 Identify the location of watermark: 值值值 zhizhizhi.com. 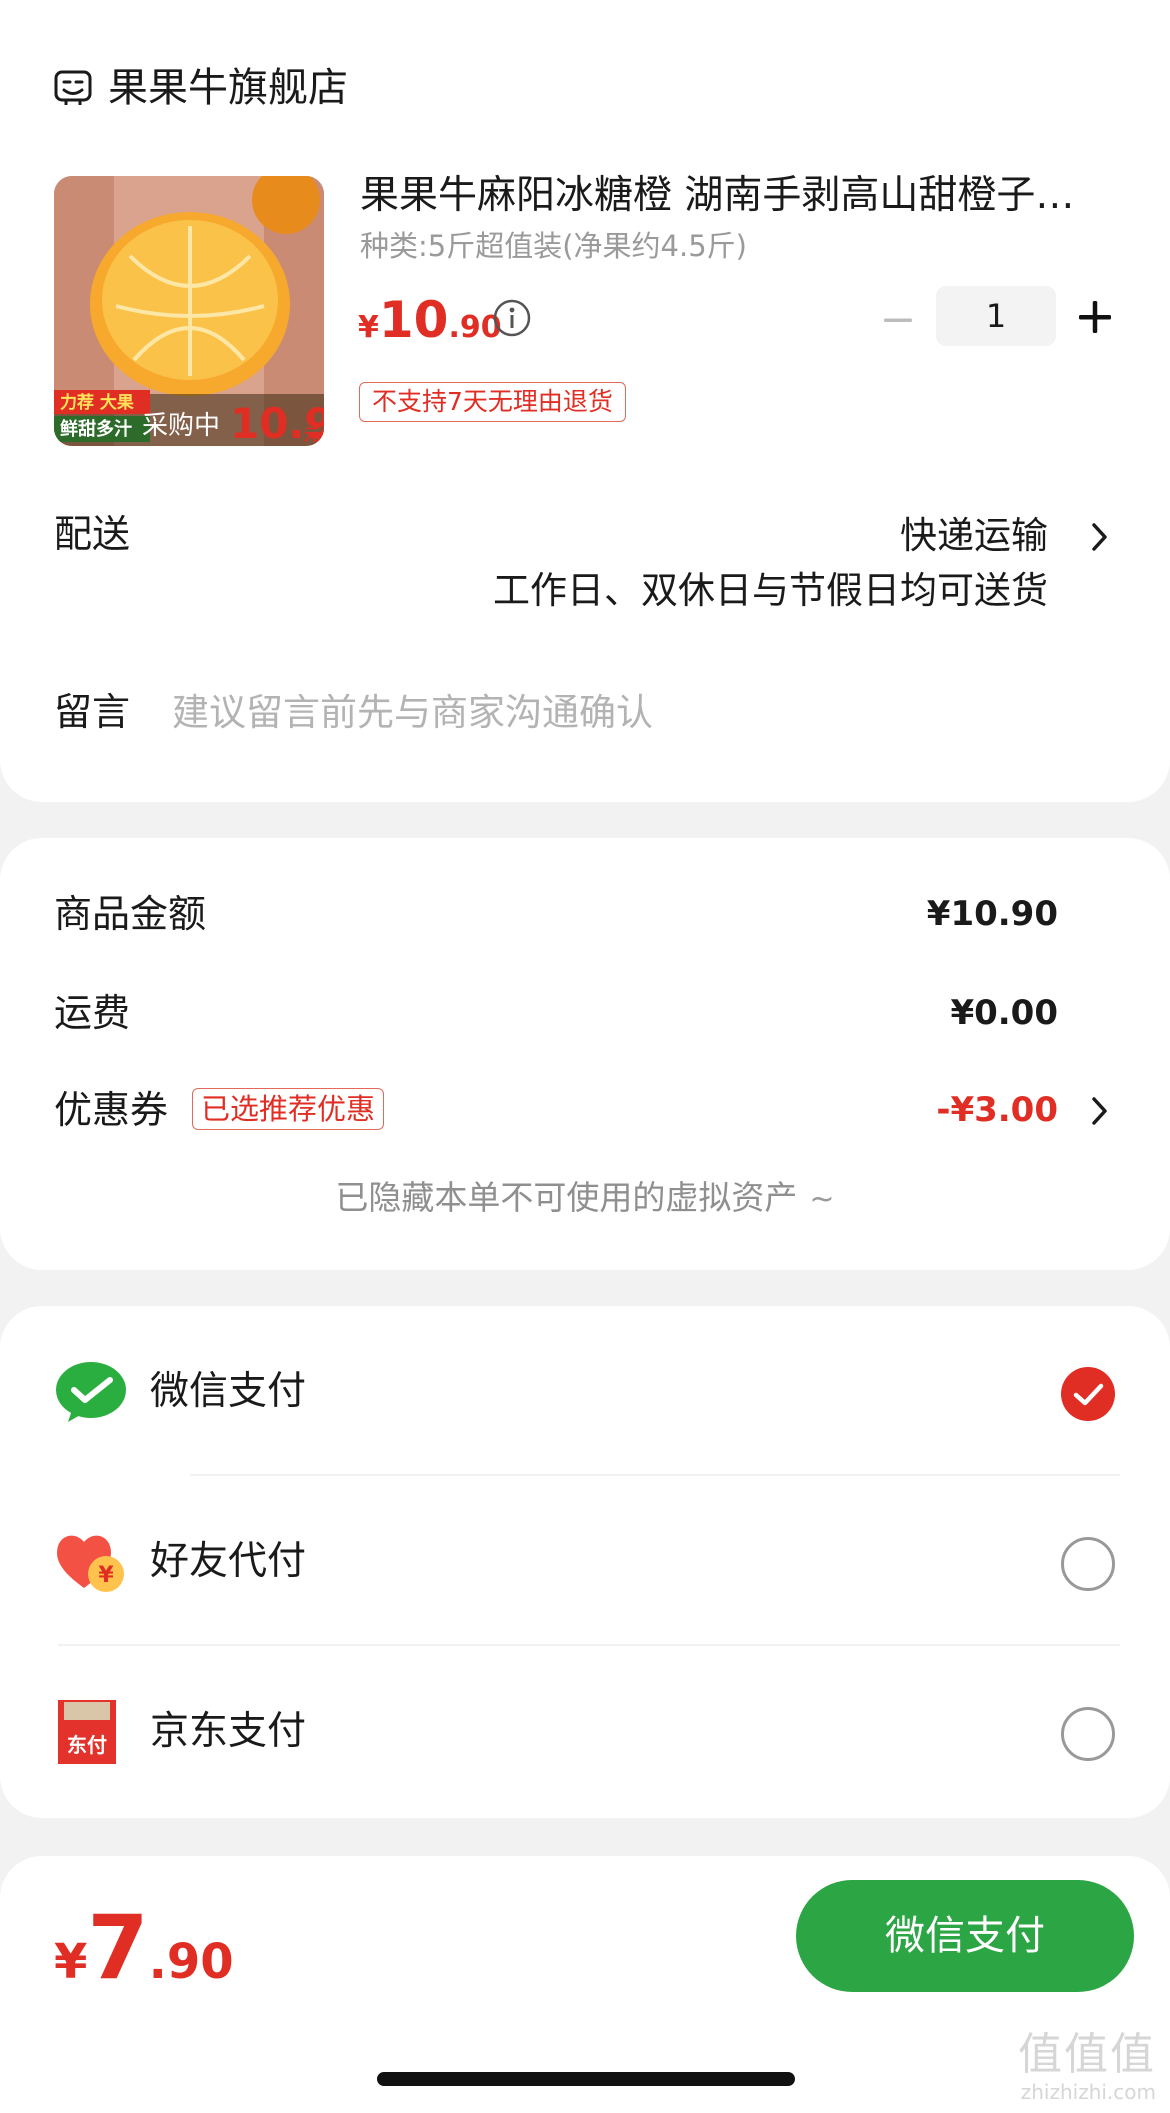
(1087, 2067).